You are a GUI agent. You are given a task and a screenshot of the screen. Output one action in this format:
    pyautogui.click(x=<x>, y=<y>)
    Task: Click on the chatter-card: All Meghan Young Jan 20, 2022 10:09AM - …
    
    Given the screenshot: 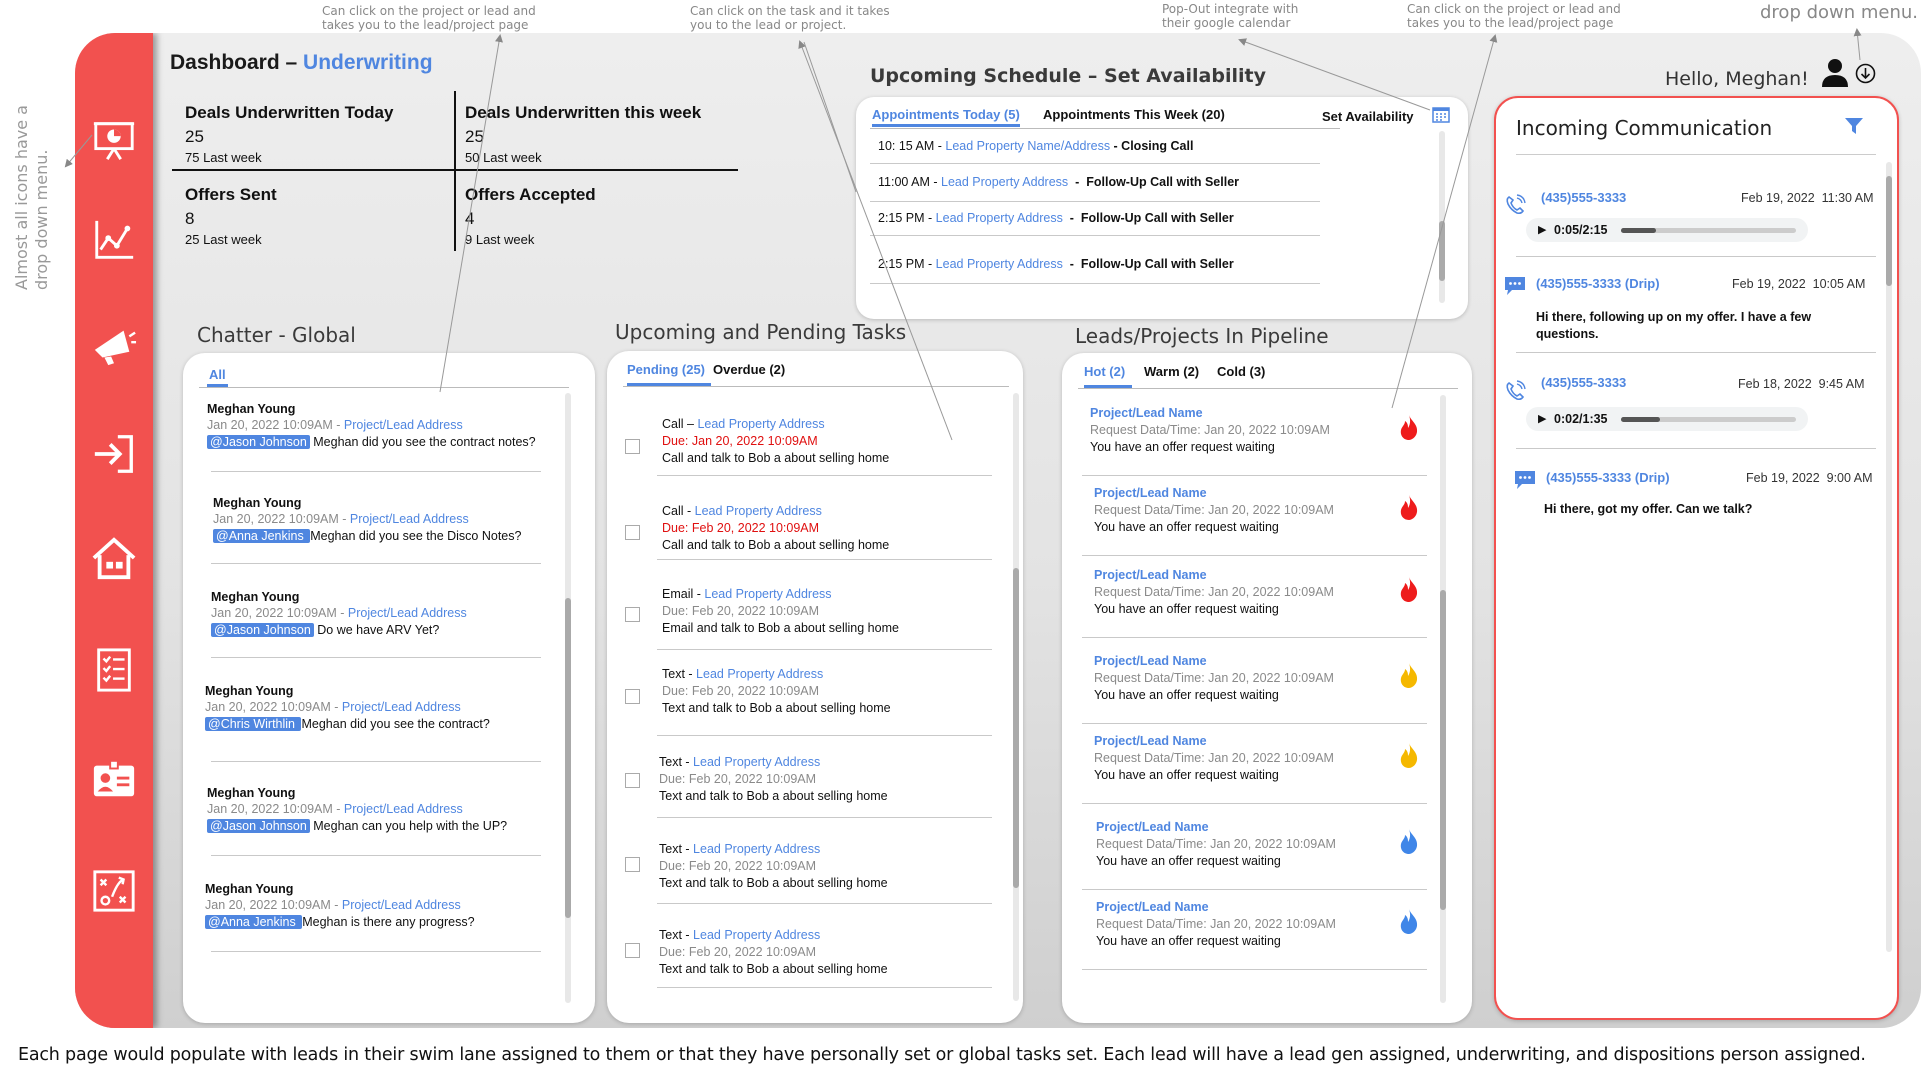 What is the action you would take?
    pyautogui.click(x=389, y=688)
    